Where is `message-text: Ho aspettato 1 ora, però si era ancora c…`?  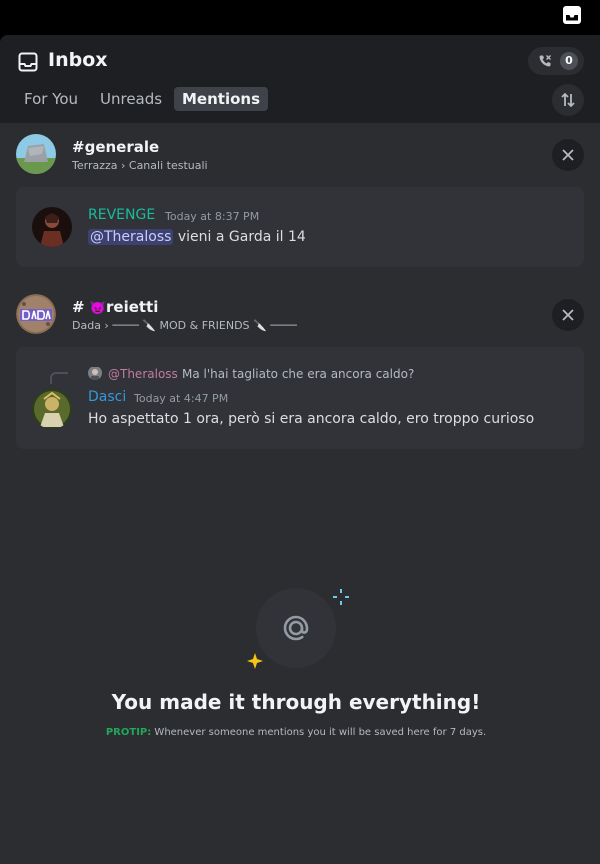 message-text: Ho aspettato 1 ora, però si era ancora c… is located at coordinates (311, 419).